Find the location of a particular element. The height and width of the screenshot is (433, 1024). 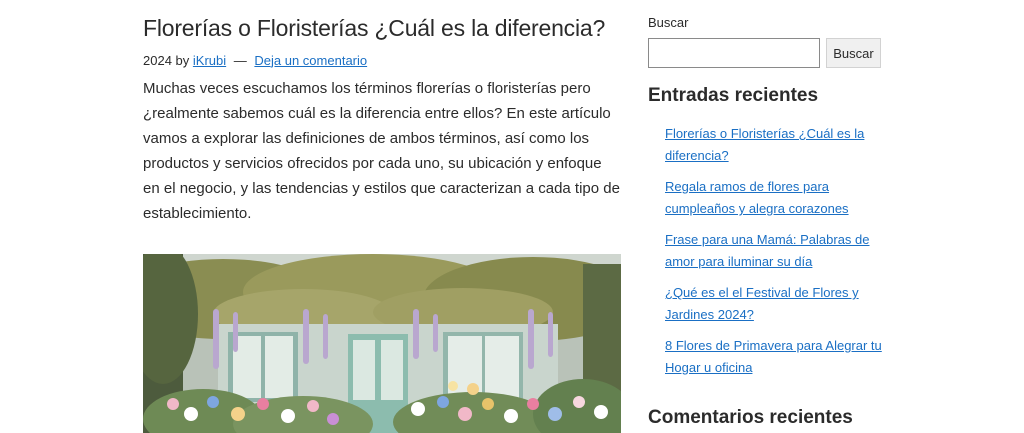

post-meta: 2024 by iKrubi — Deja un comentario is located at coordinates (382, 60).